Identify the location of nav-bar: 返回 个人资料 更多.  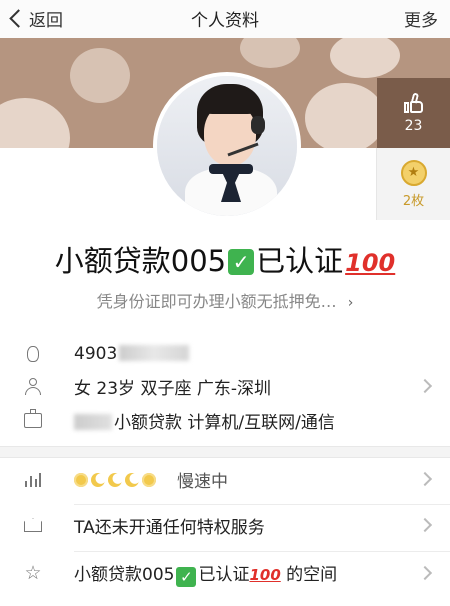
(225, 19).